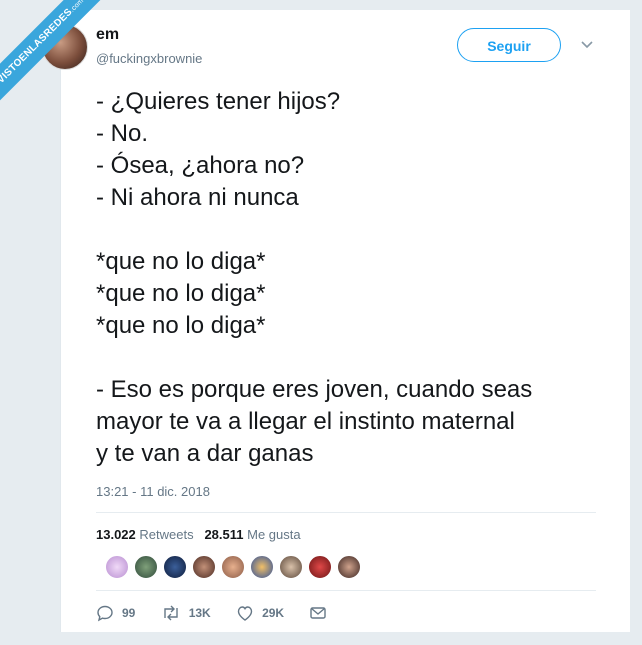 The width and height of the screenshot is (642, 645). What do you see at coordinates (115, 613) in the screenshot?
I see `reply-button: 99` at bounding box center [115, 613].